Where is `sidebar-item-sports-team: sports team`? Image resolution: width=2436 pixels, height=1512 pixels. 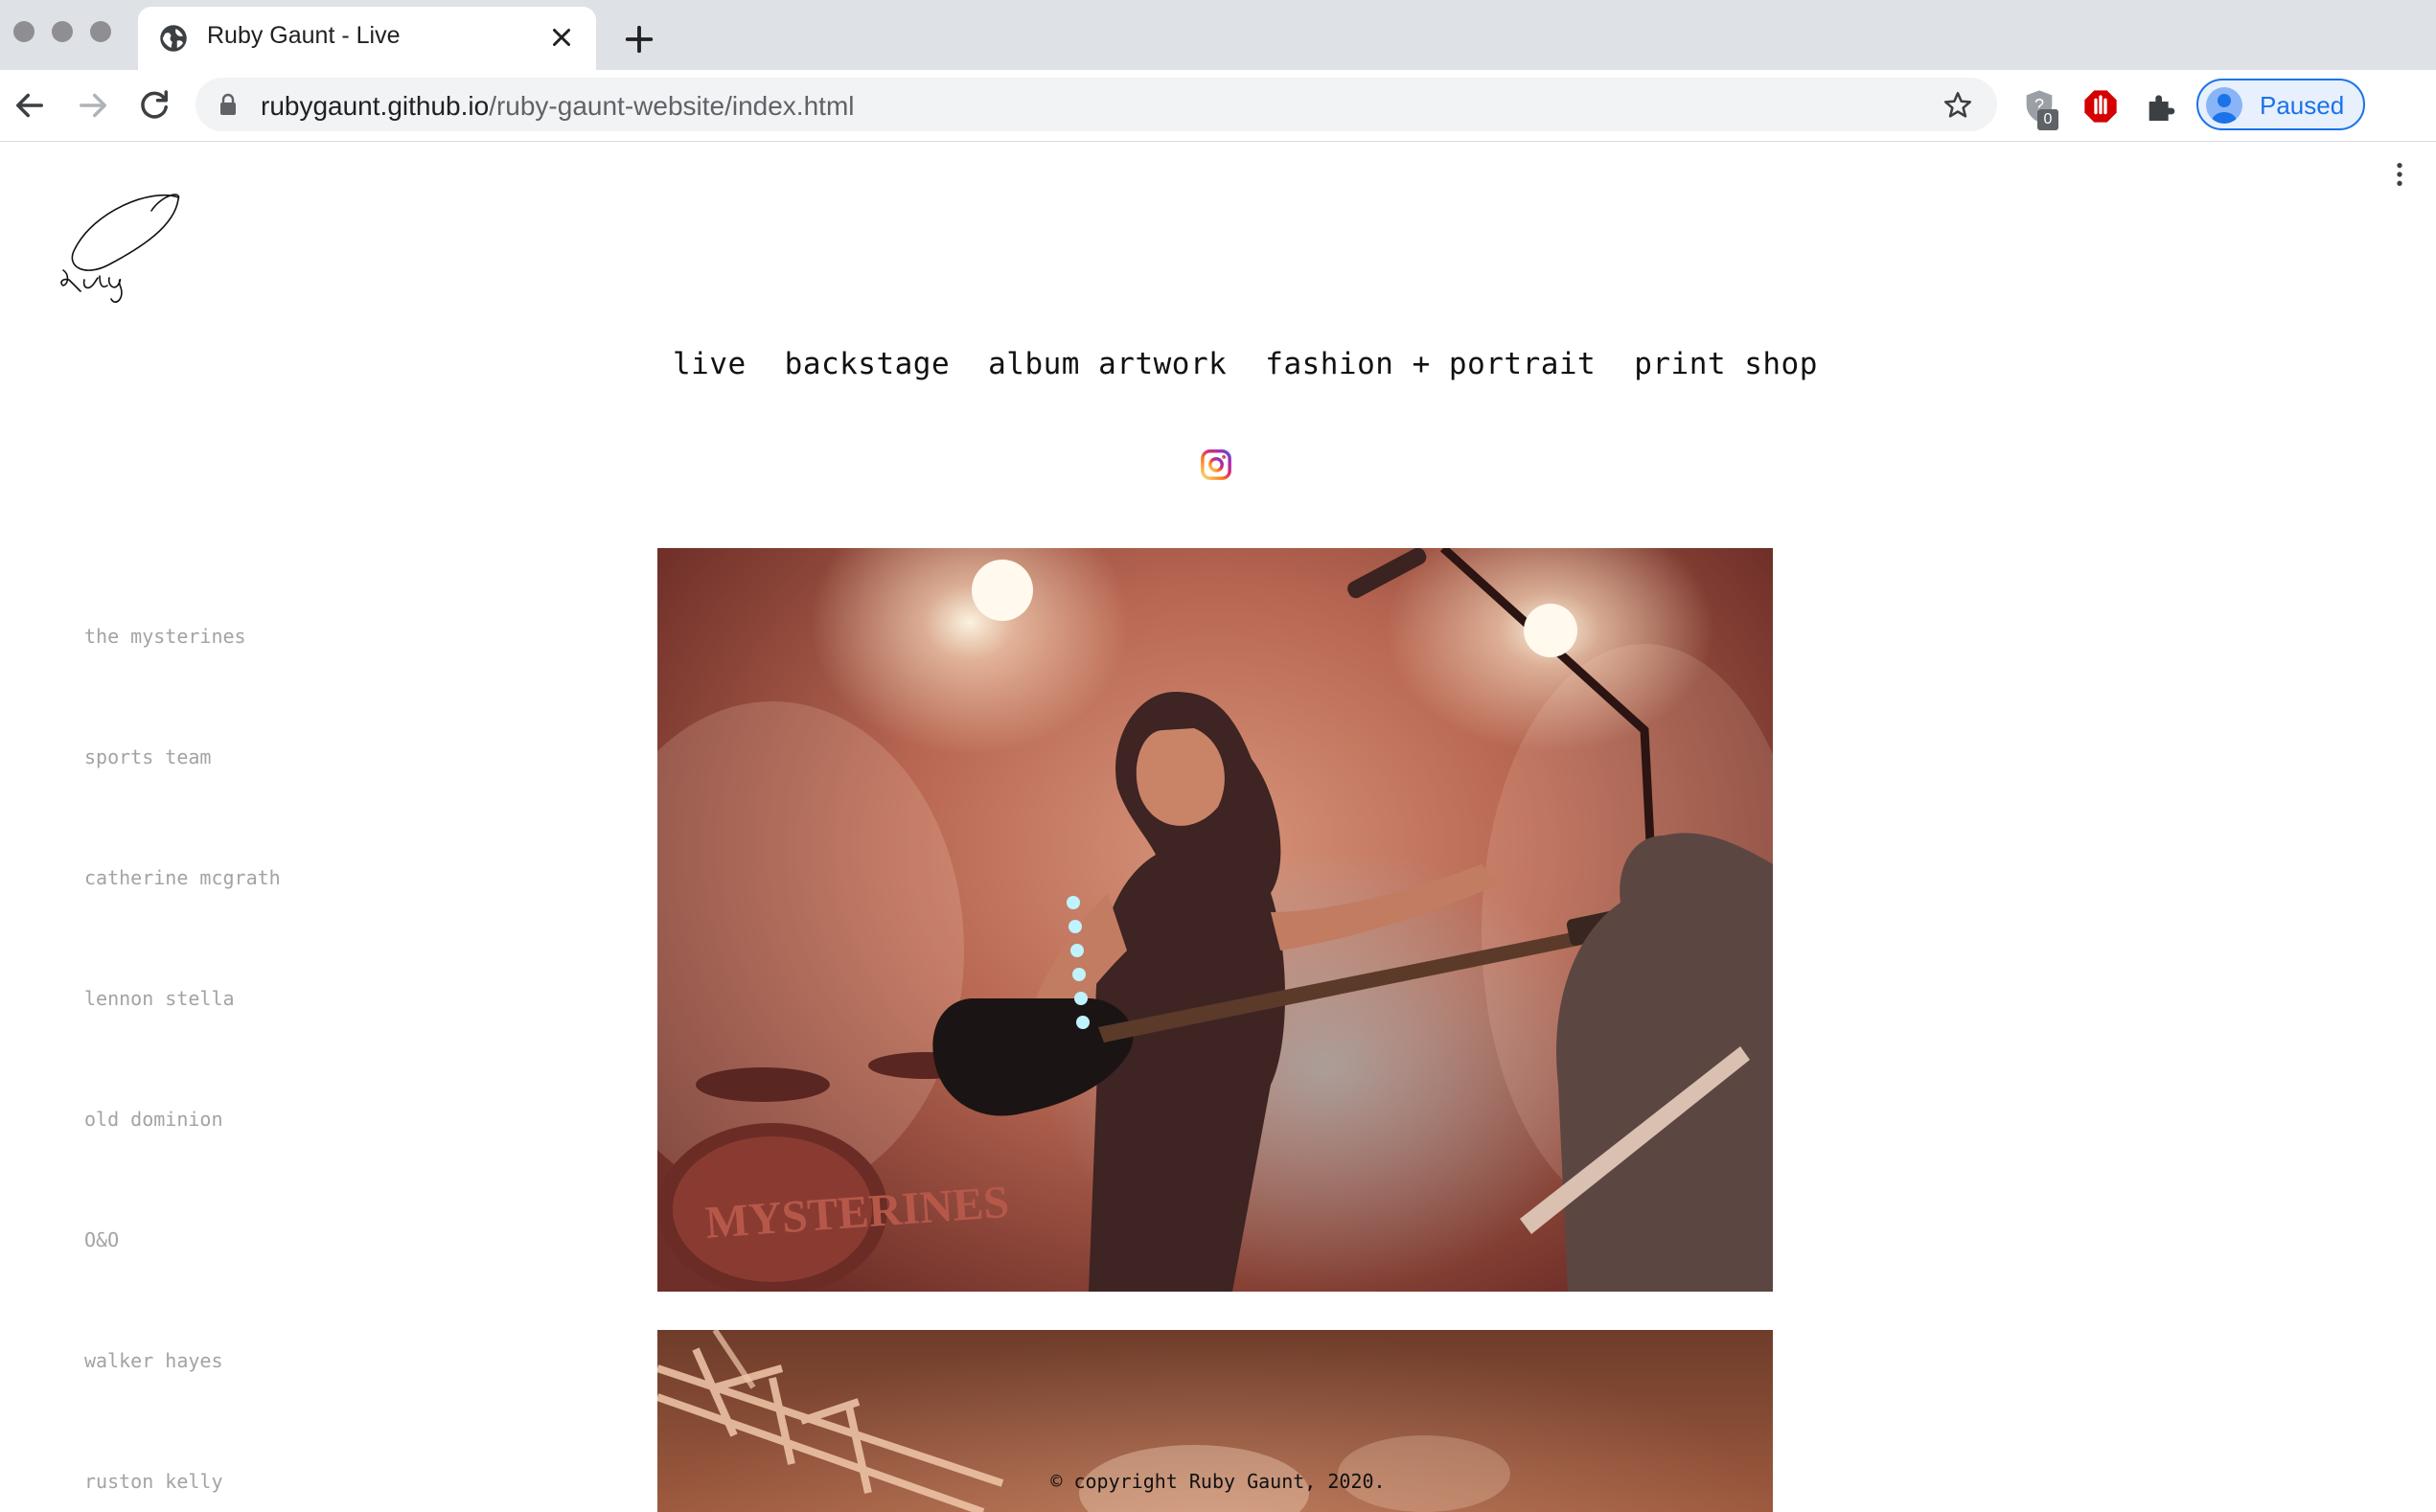 sidebar-item-sports-team: sports team is located at coordinates (147, 756).